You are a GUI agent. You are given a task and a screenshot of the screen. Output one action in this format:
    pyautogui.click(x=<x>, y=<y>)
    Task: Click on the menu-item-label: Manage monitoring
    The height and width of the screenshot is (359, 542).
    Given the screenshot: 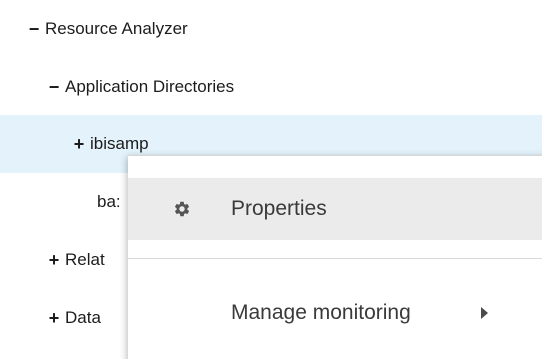 What is the action you would take?
    pyautogui.click(x=321, y=312)
    